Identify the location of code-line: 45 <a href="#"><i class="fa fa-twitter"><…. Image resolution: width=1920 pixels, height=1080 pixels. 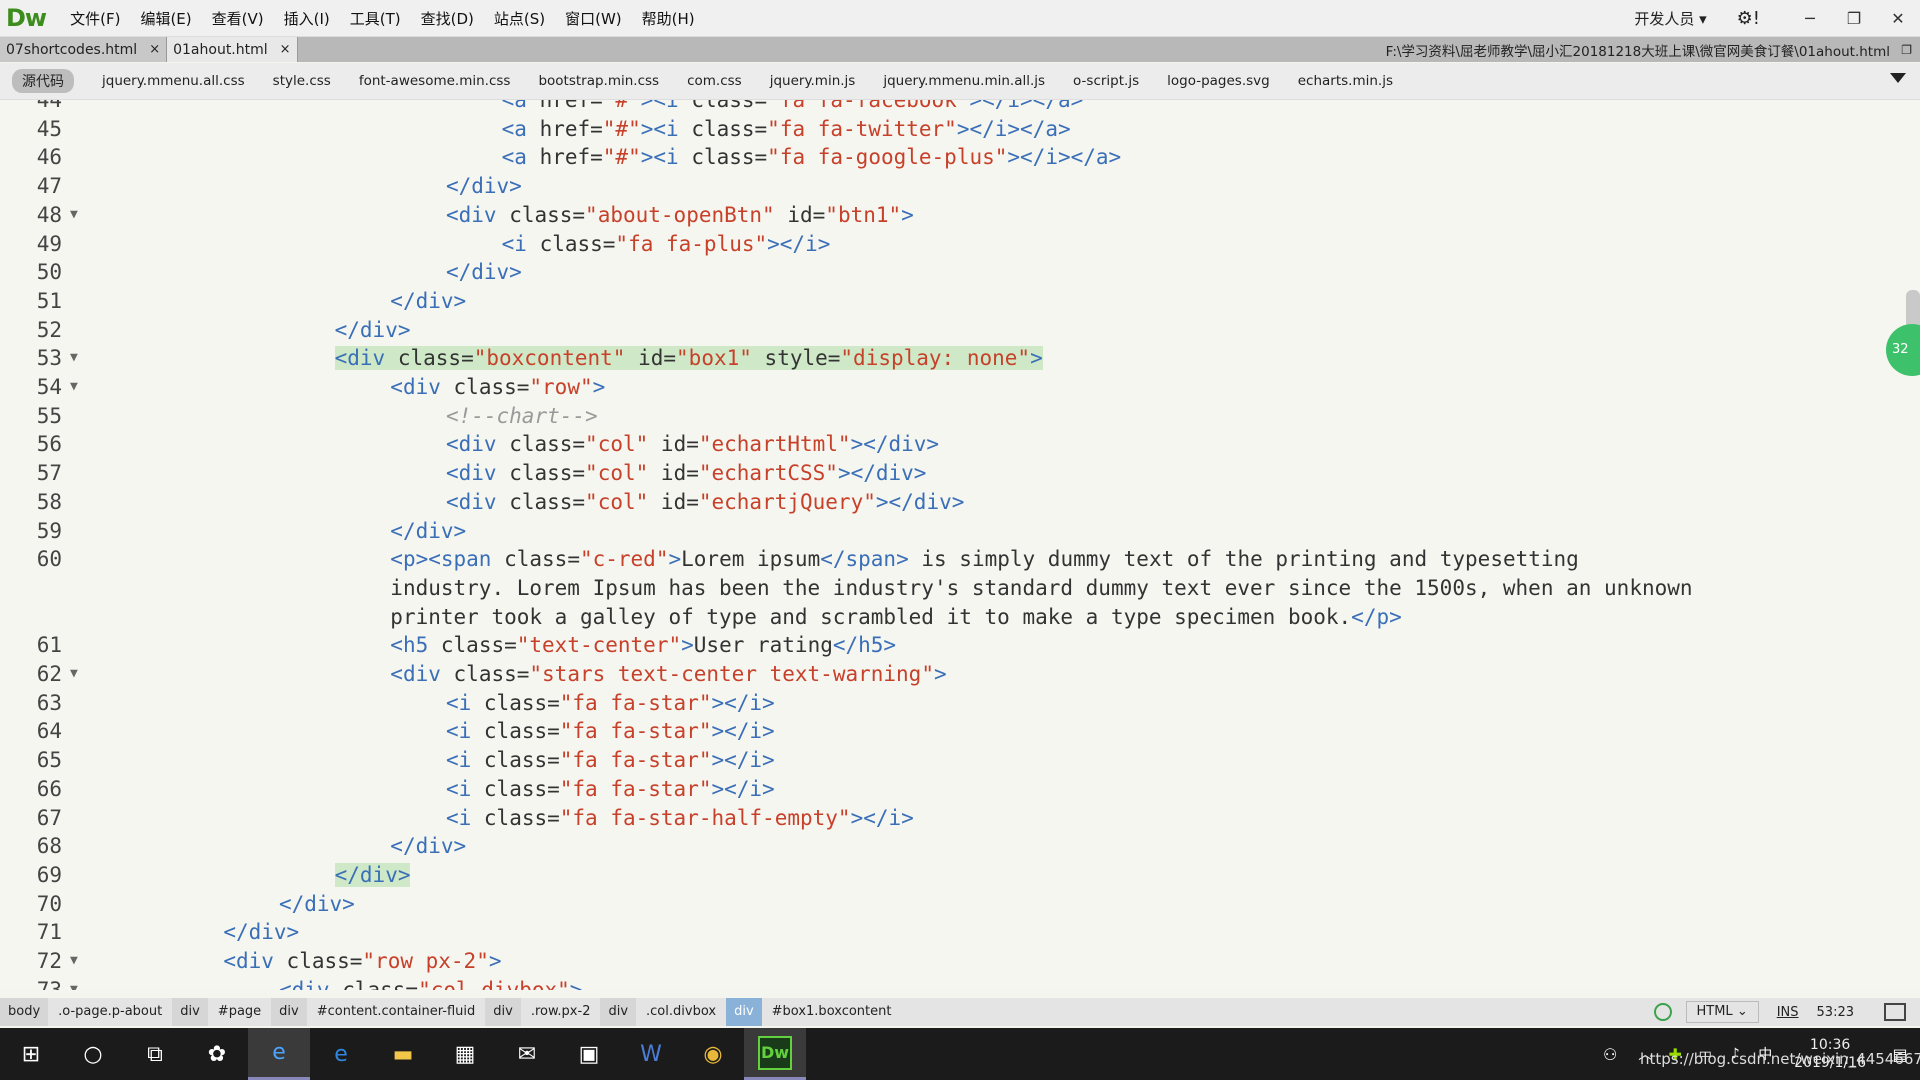
(950, 129).